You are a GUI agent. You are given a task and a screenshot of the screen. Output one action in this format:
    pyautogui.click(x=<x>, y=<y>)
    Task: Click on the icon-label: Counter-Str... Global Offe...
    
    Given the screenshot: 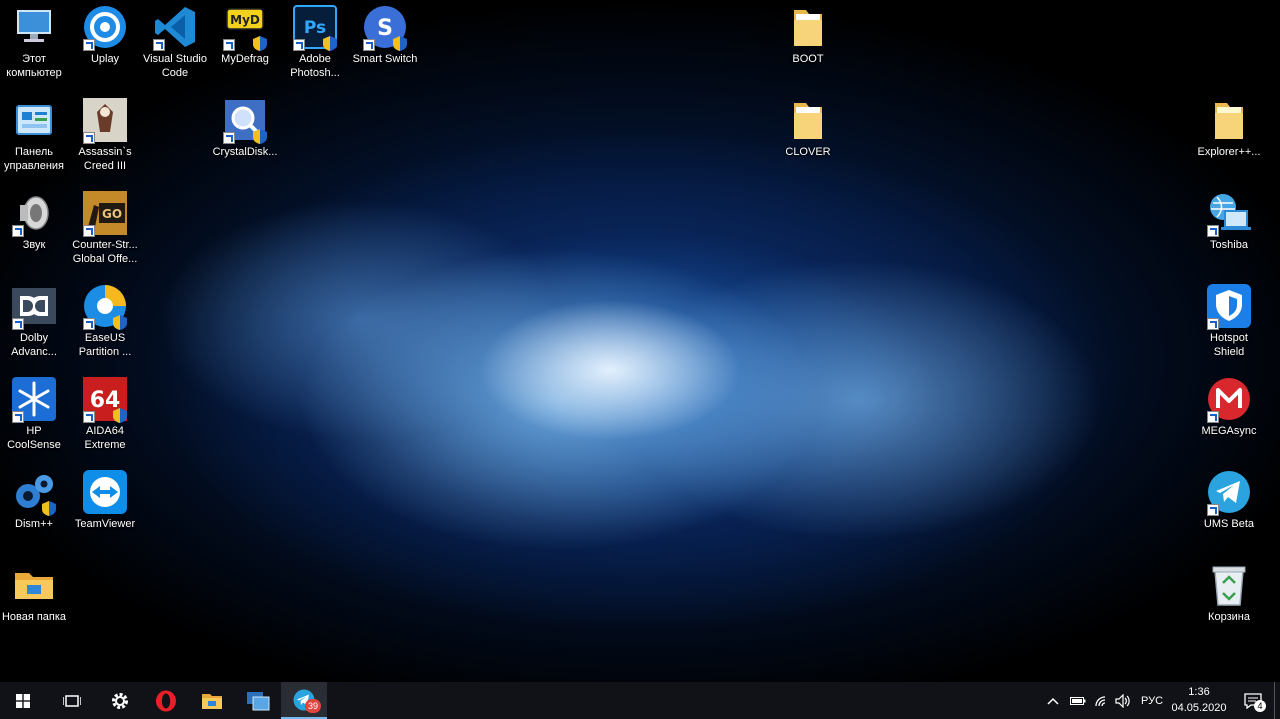 What is the action you would take?
    pyautogui.click(x=105, y=252)
    